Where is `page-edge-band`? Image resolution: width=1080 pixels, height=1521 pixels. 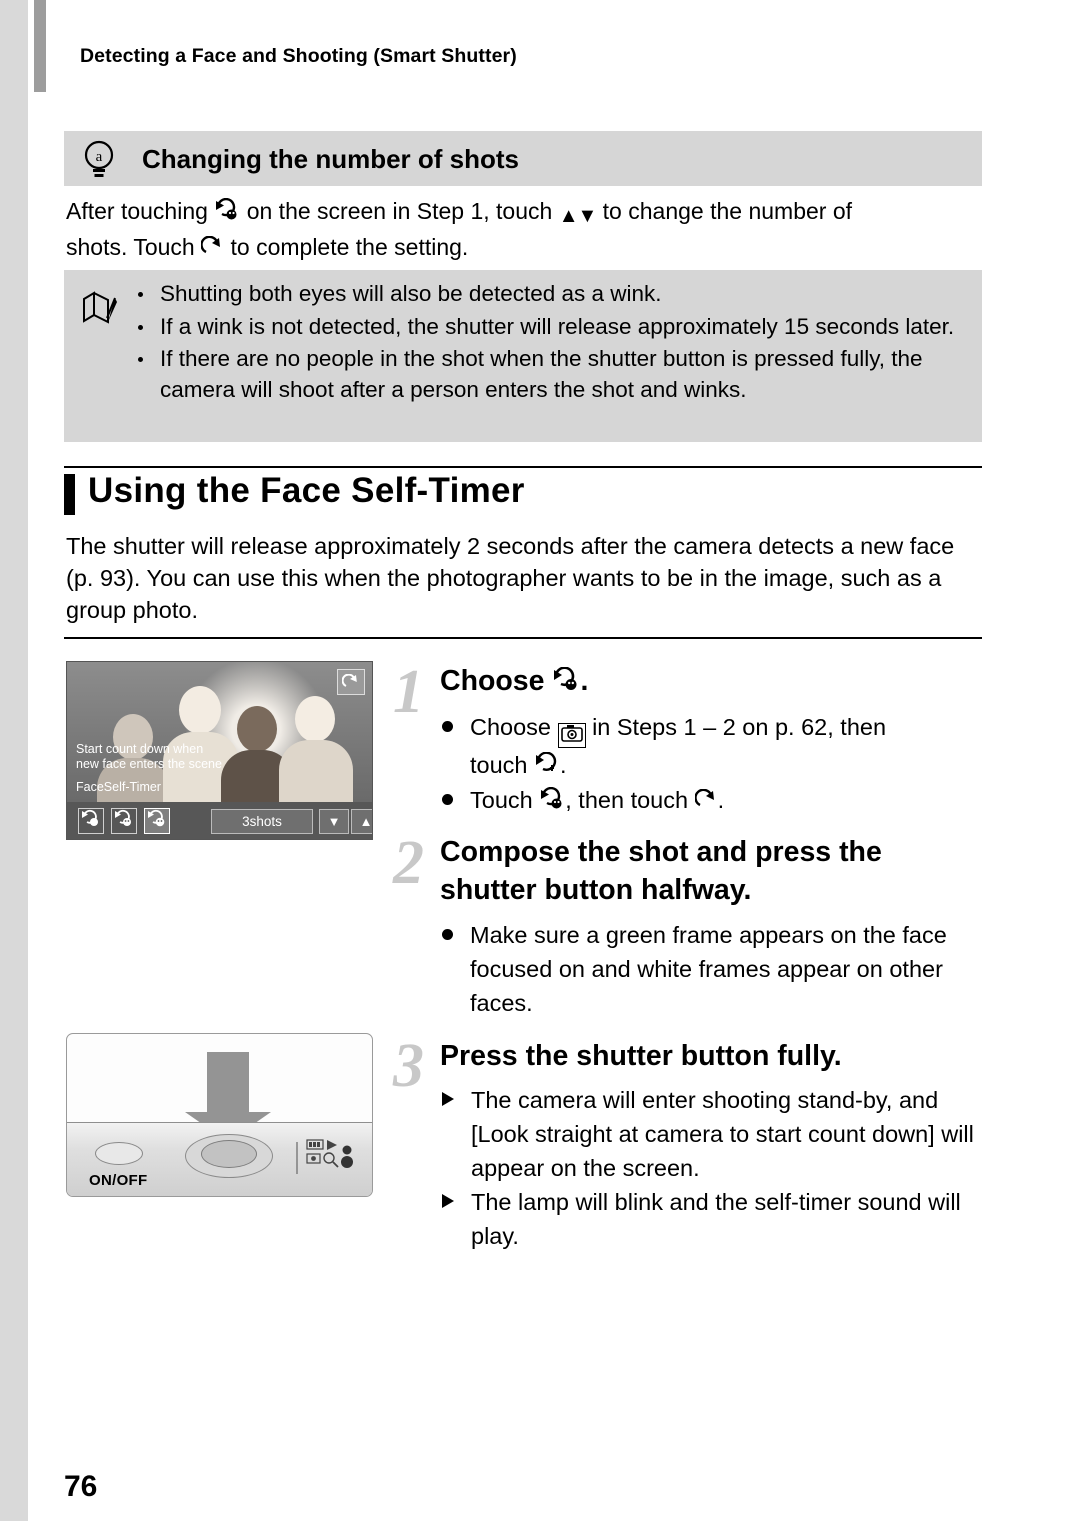 page-edge-band is located at coordinates (14, 760).